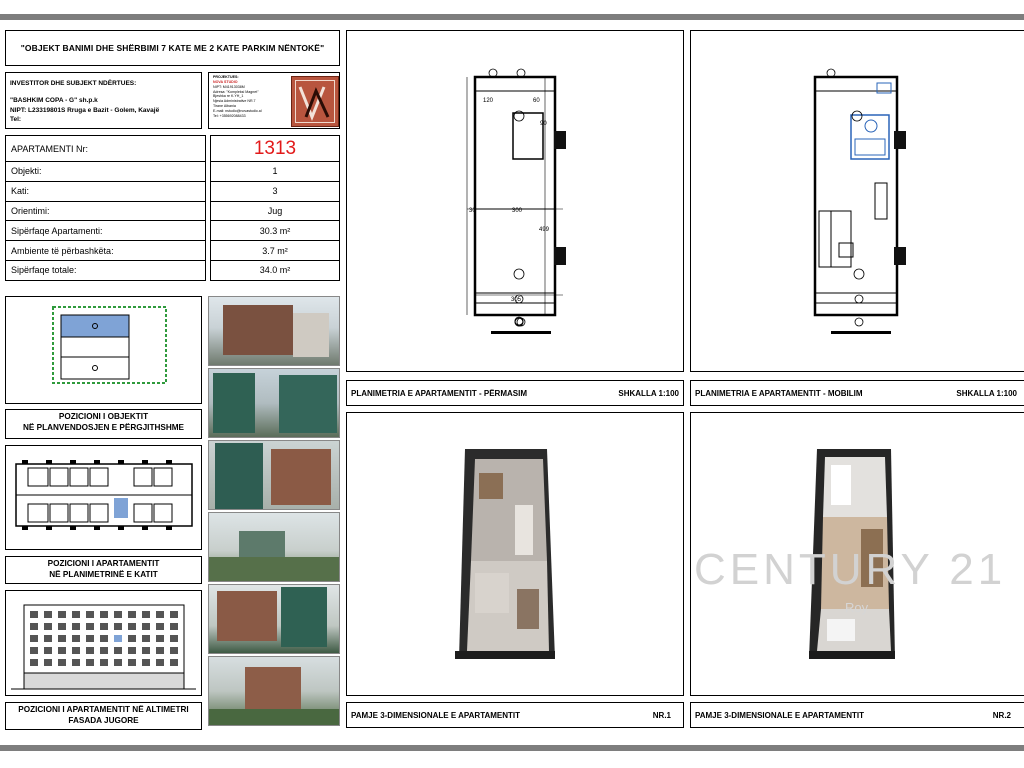  I want to click on info-value: 3, so click(275, 191).